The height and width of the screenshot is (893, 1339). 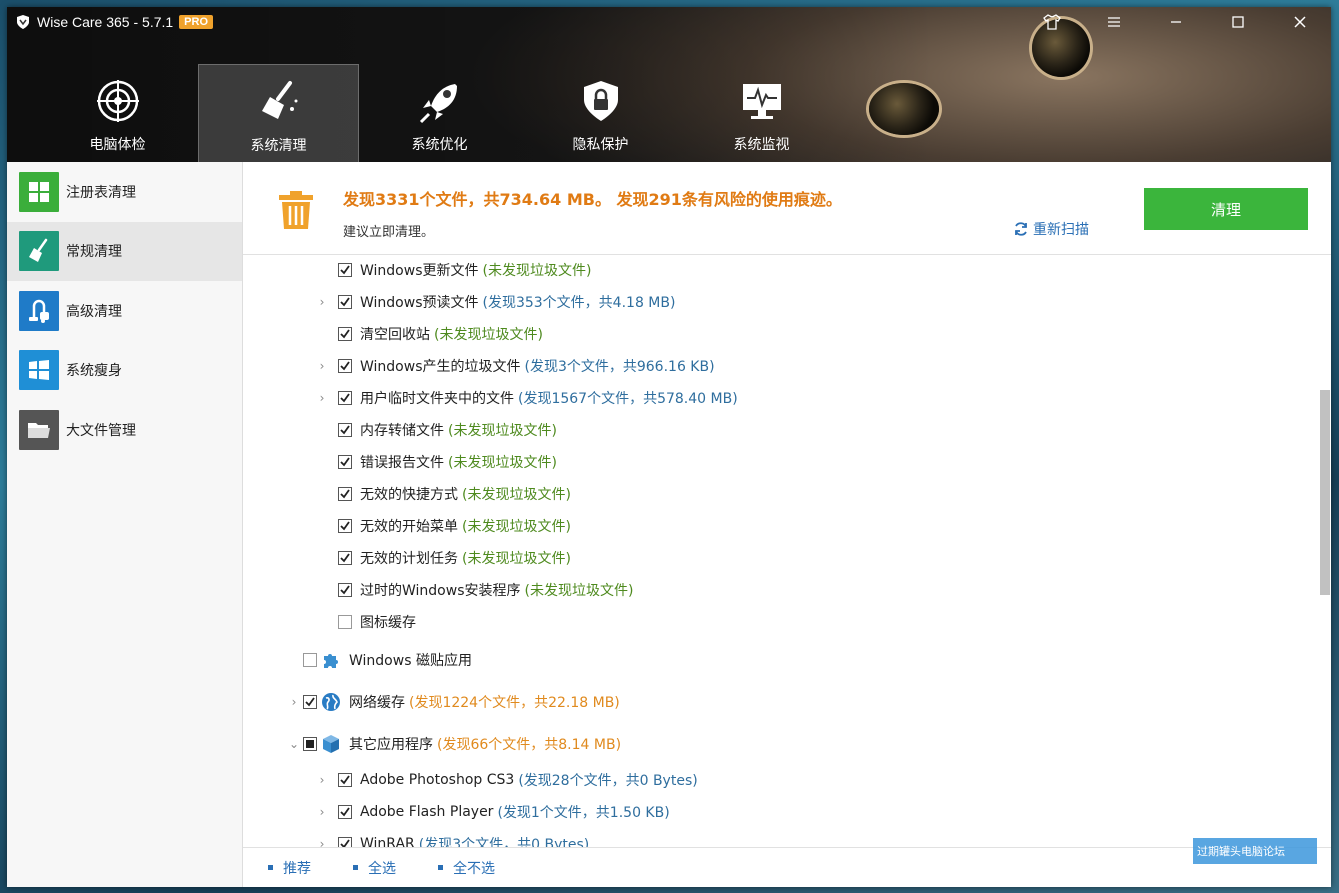 I want to click on list-item: › Windows产生的垃圾文件 (发现3个文件，共966.16 KB), so click(x=516, y=366).